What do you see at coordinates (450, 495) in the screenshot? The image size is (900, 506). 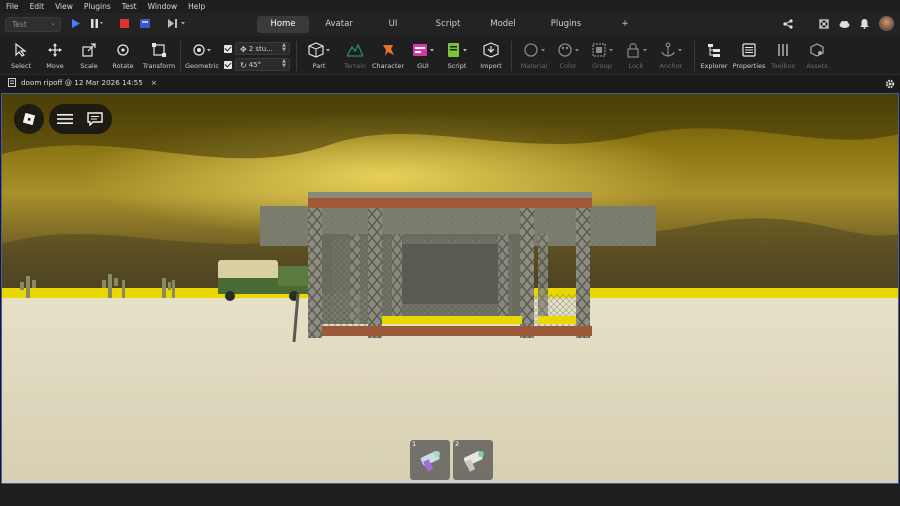 I see `status-bar` at bounding box center [450, 495].